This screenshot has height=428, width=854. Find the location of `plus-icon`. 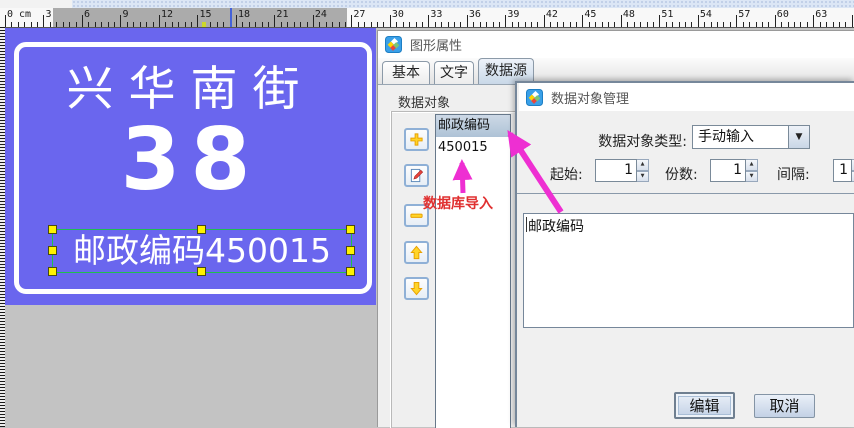

plus-icon is located at coordinates (416, 139).